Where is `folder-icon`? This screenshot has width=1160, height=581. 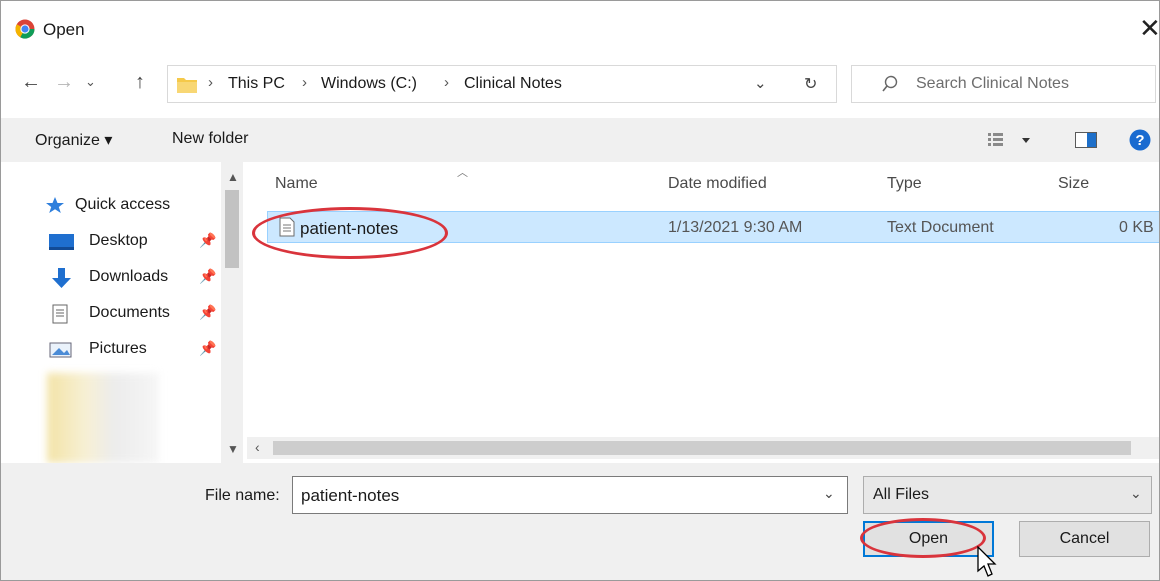
folder-icon is located at coordinates (187, 86).